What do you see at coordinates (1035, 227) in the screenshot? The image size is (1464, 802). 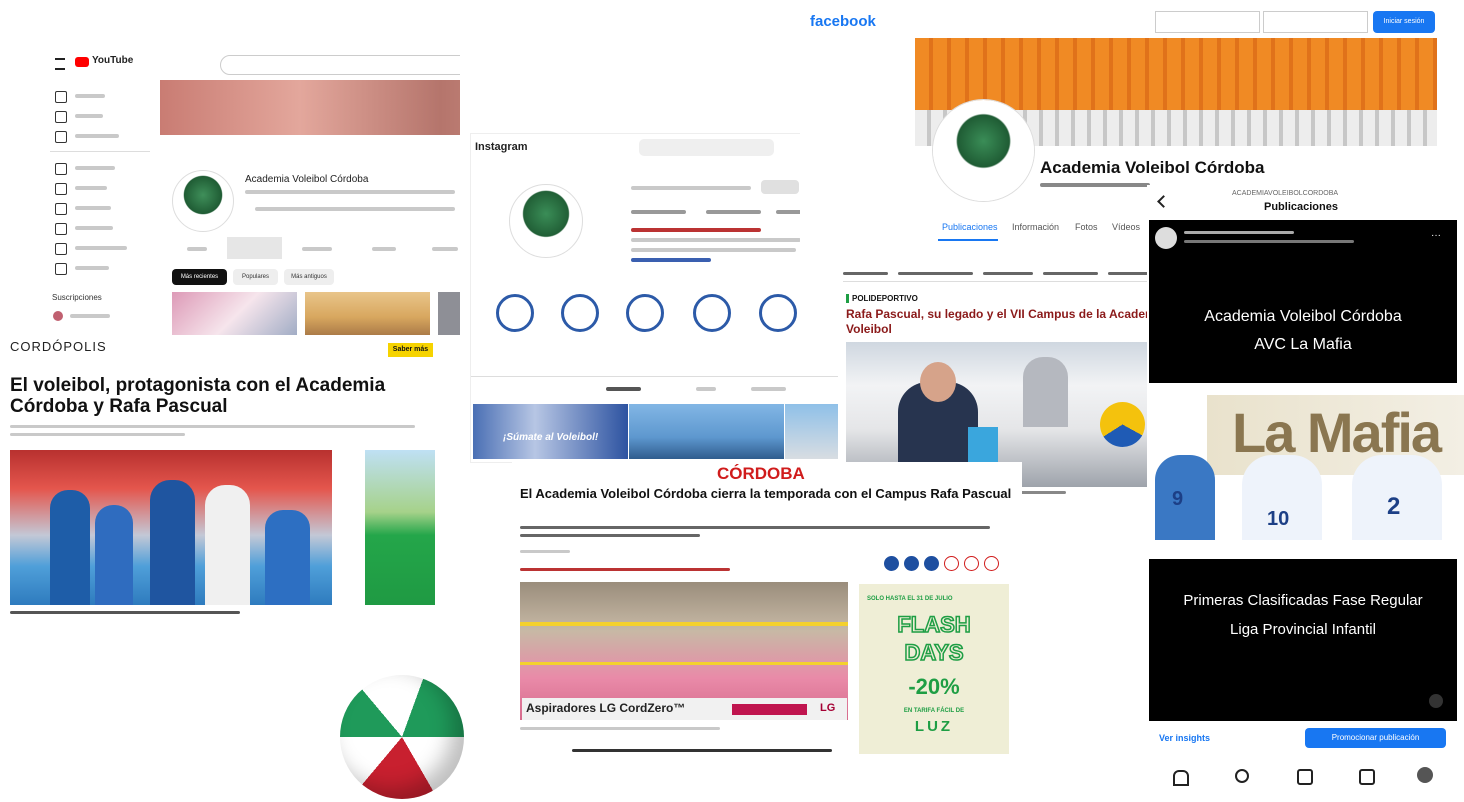 I see `tab-informacion: Información` at bounding box center [1035, 227].